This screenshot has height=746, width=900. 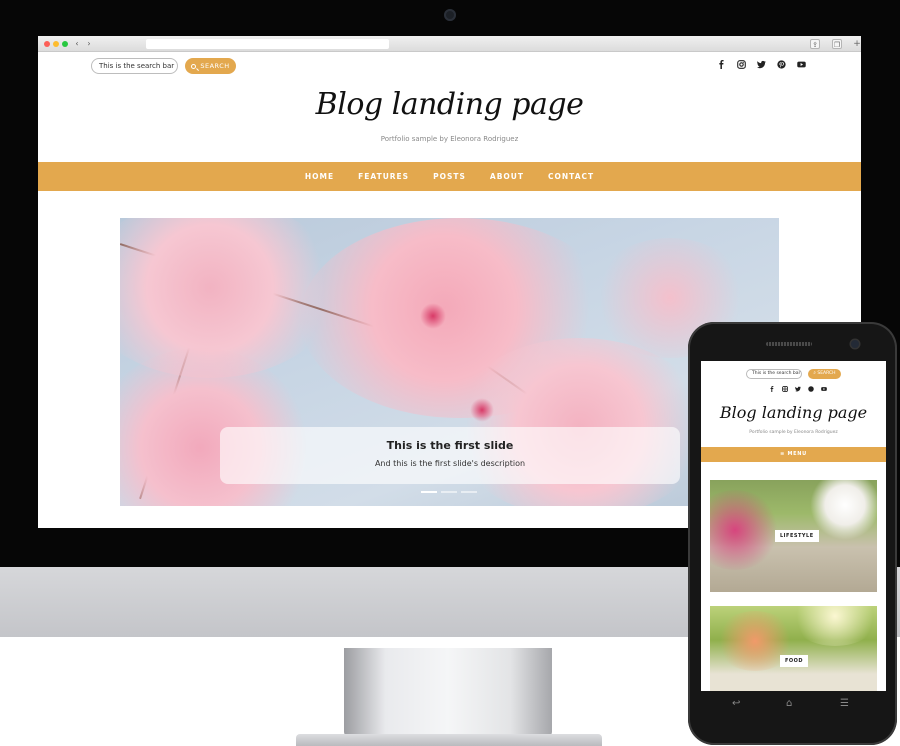 I want to click on search-icon, so click(x=194, y=66).